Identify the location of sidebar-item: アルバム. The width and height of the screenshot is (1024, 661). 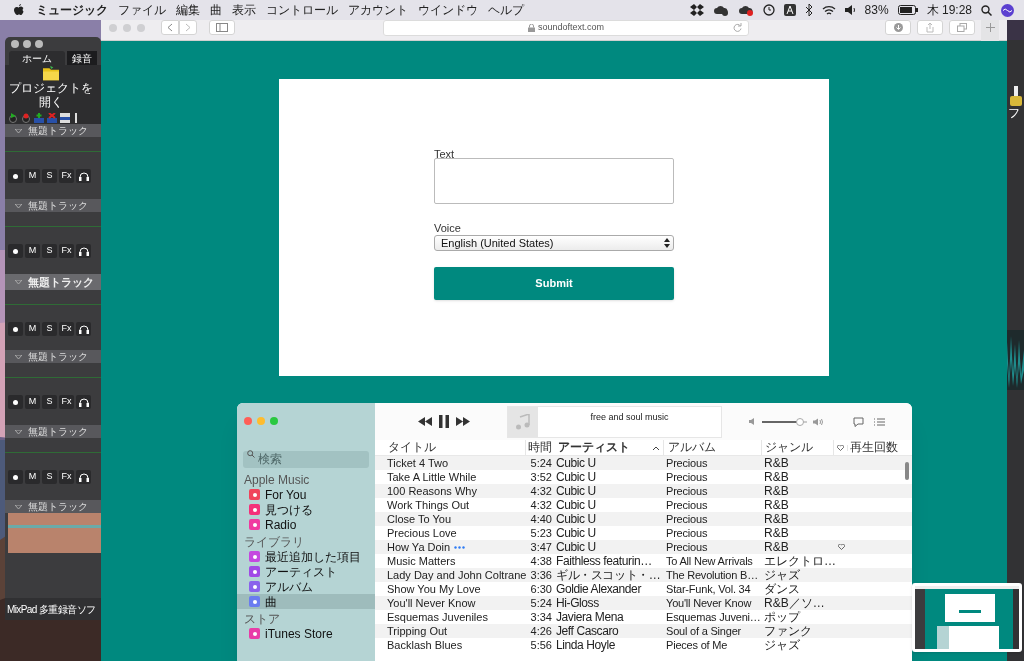
(306, 586).